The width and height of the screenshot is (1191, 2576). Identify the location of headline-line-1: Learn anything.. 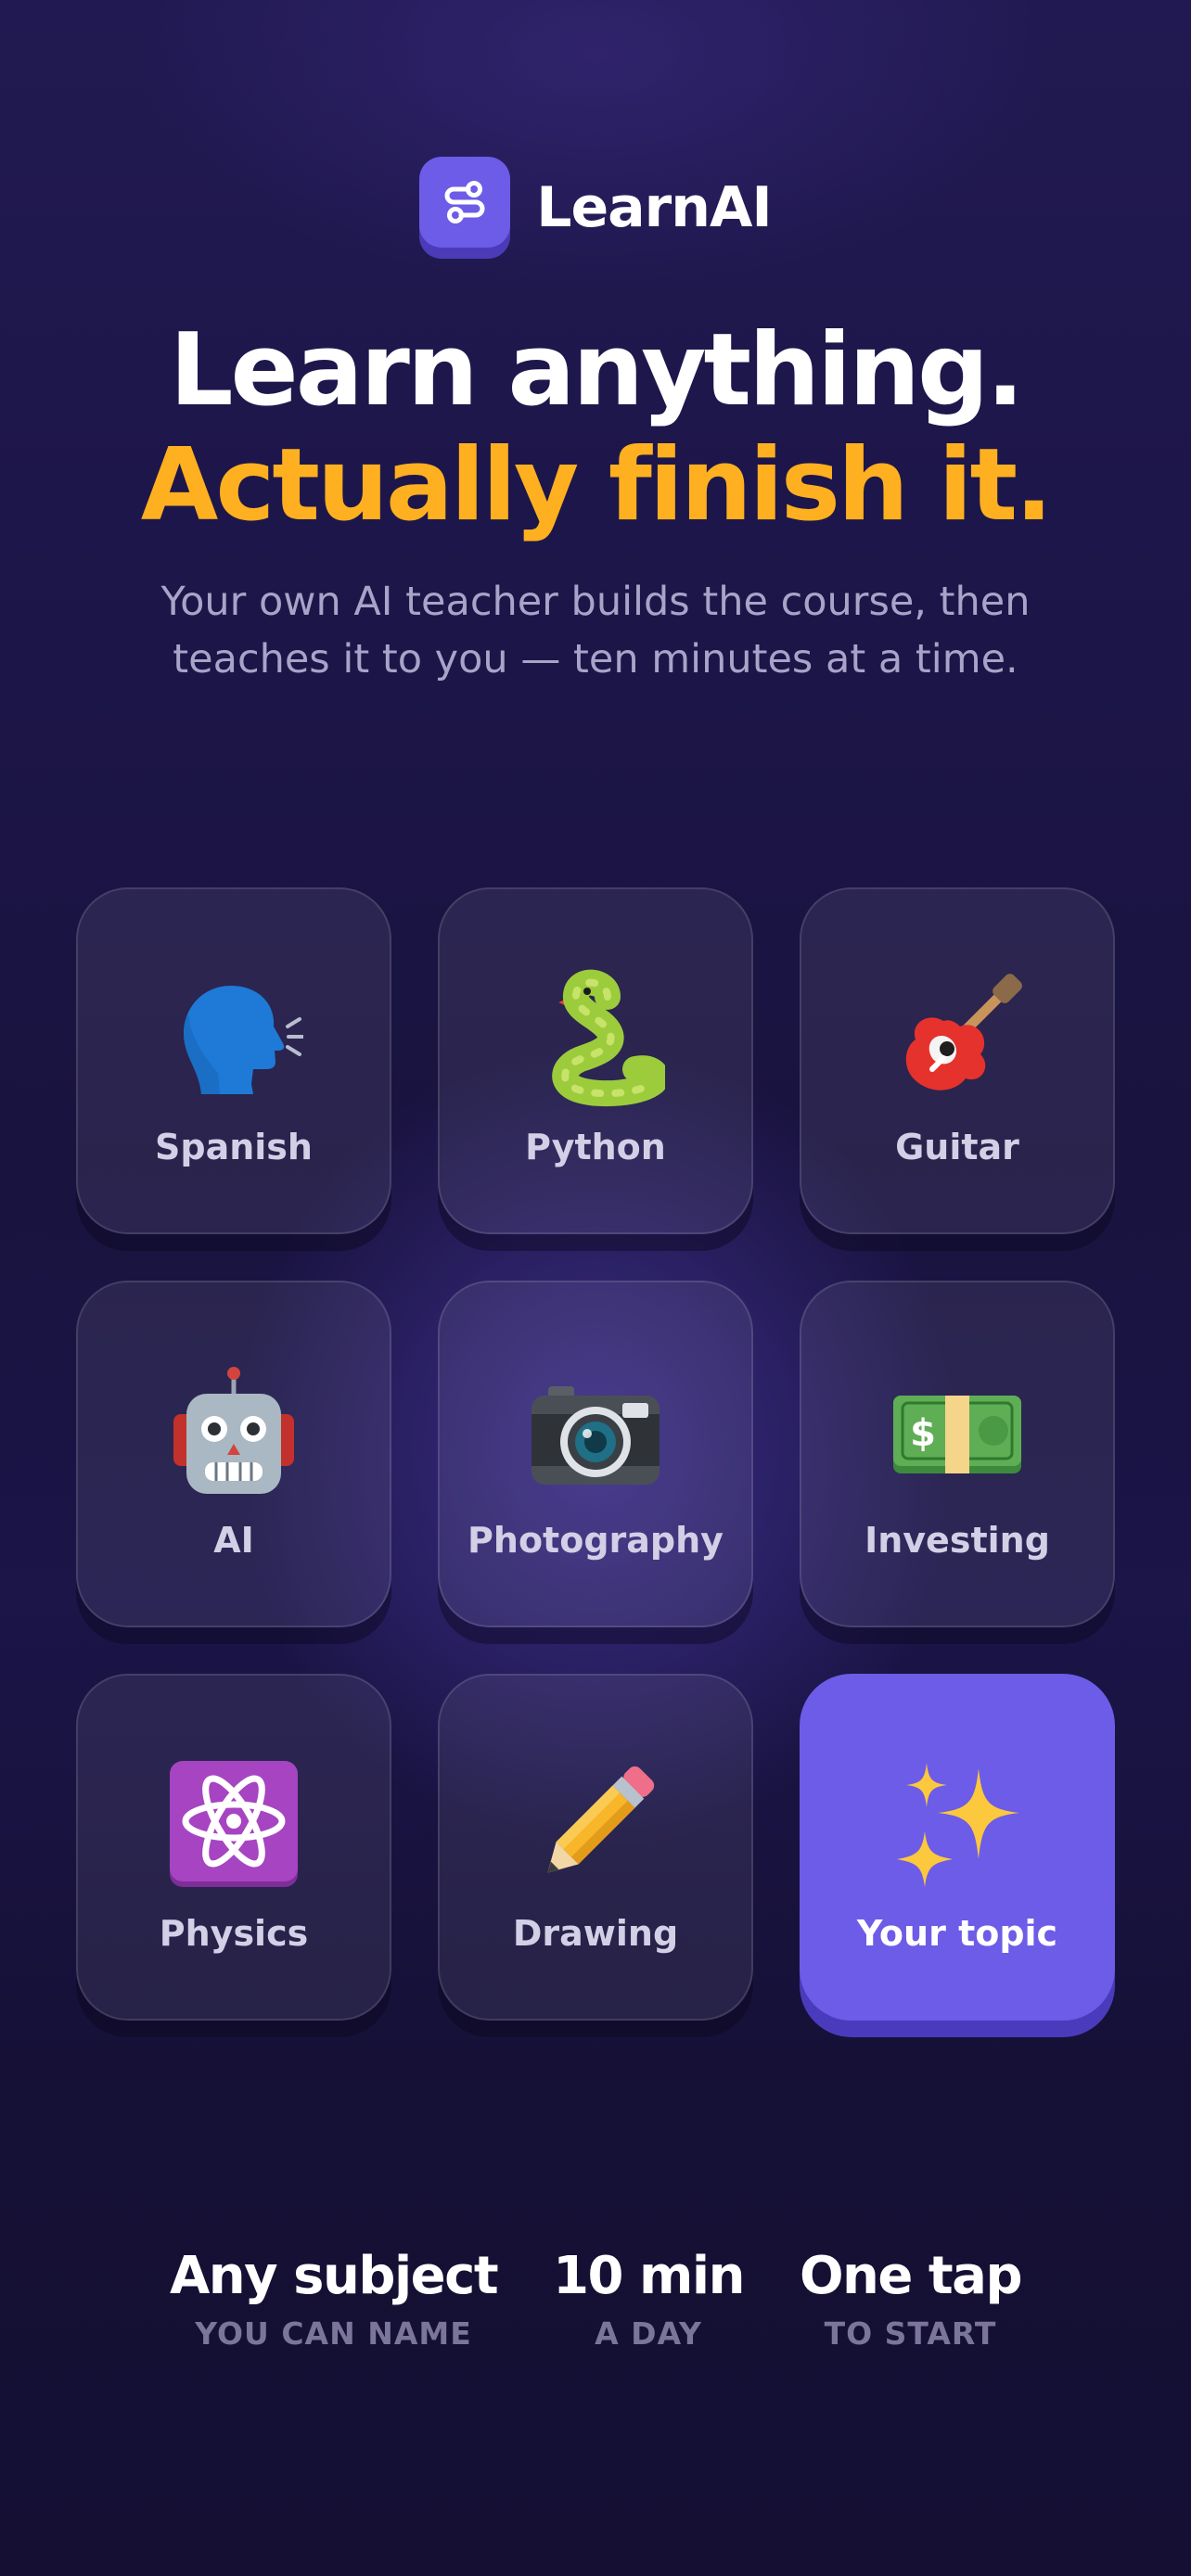
(597, 370).